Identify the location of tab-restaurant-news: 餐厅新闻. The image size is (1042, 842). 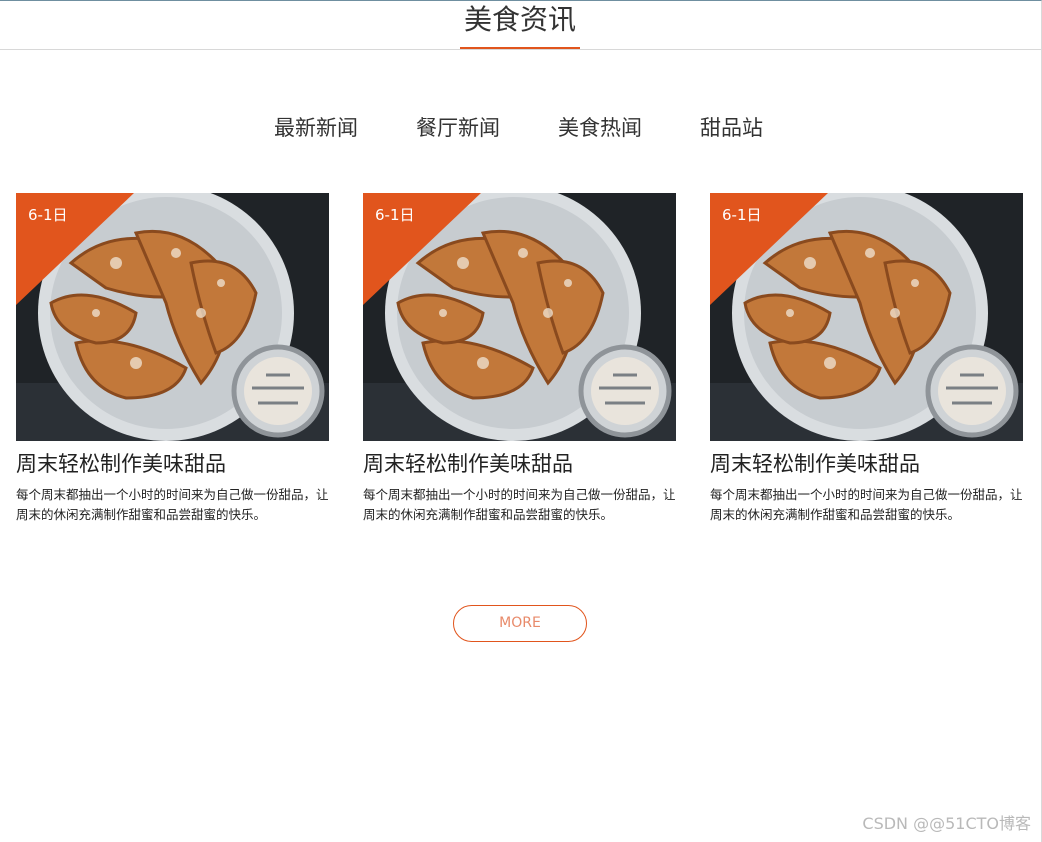
(458, 128).